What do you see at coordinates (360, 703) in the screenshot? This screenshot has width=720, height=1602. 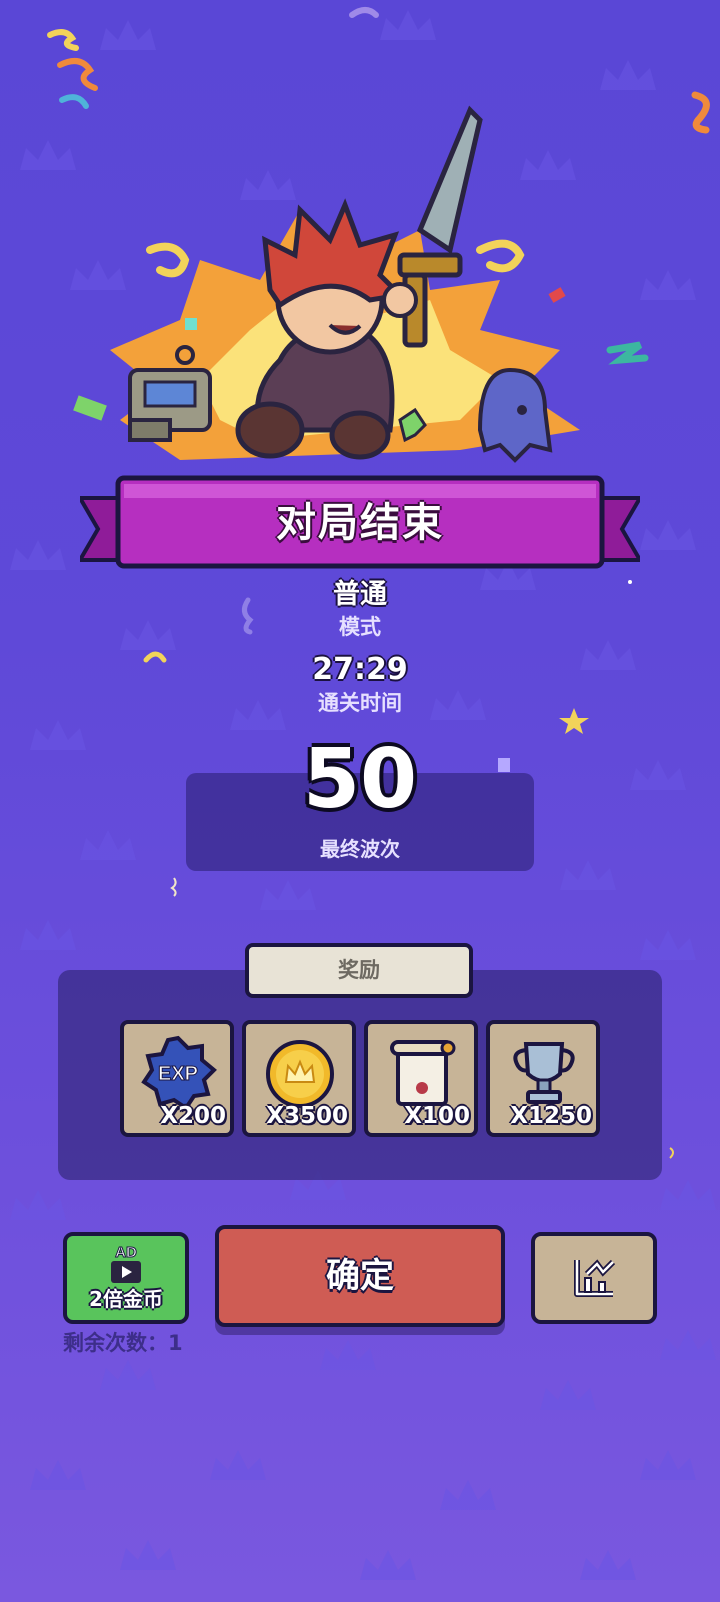 I see `clear-time-label: 通关时间` at bounding box center [360, 703].